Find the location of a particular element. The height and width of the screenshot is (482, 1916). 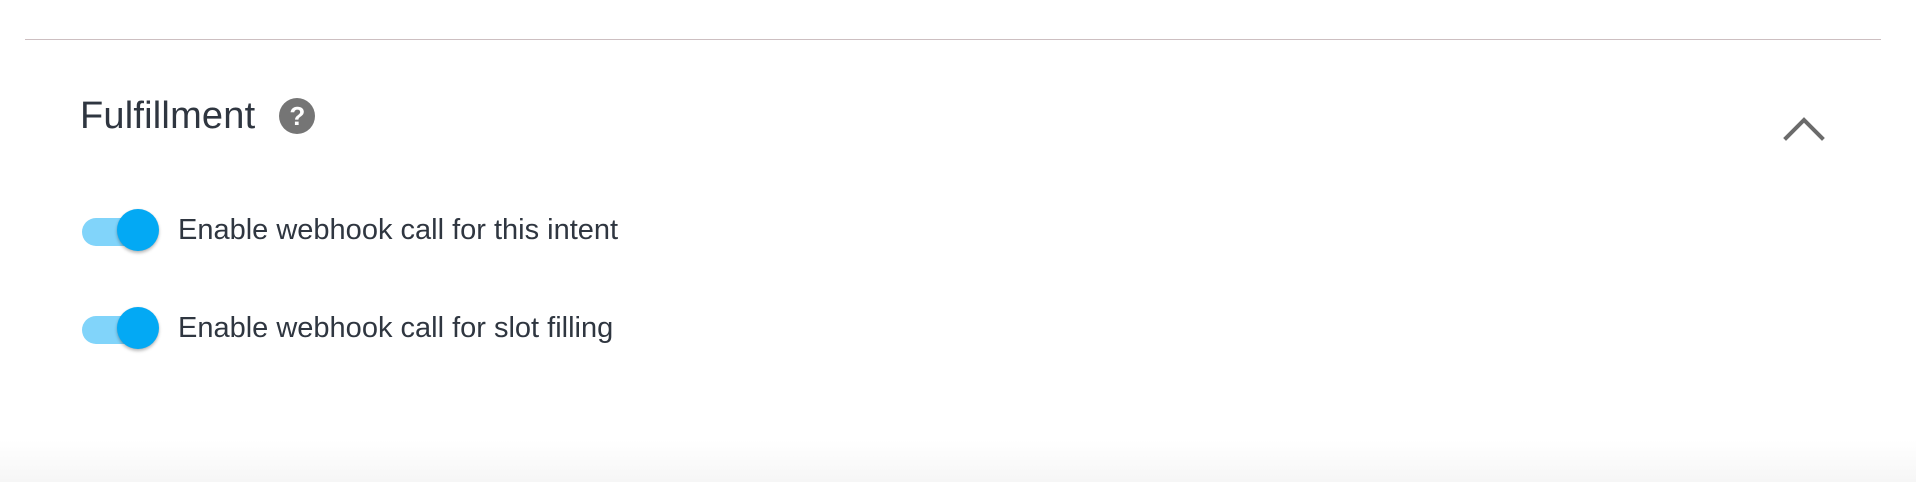

section-header: Fulfillment ? is located at coordinates (198, 116).